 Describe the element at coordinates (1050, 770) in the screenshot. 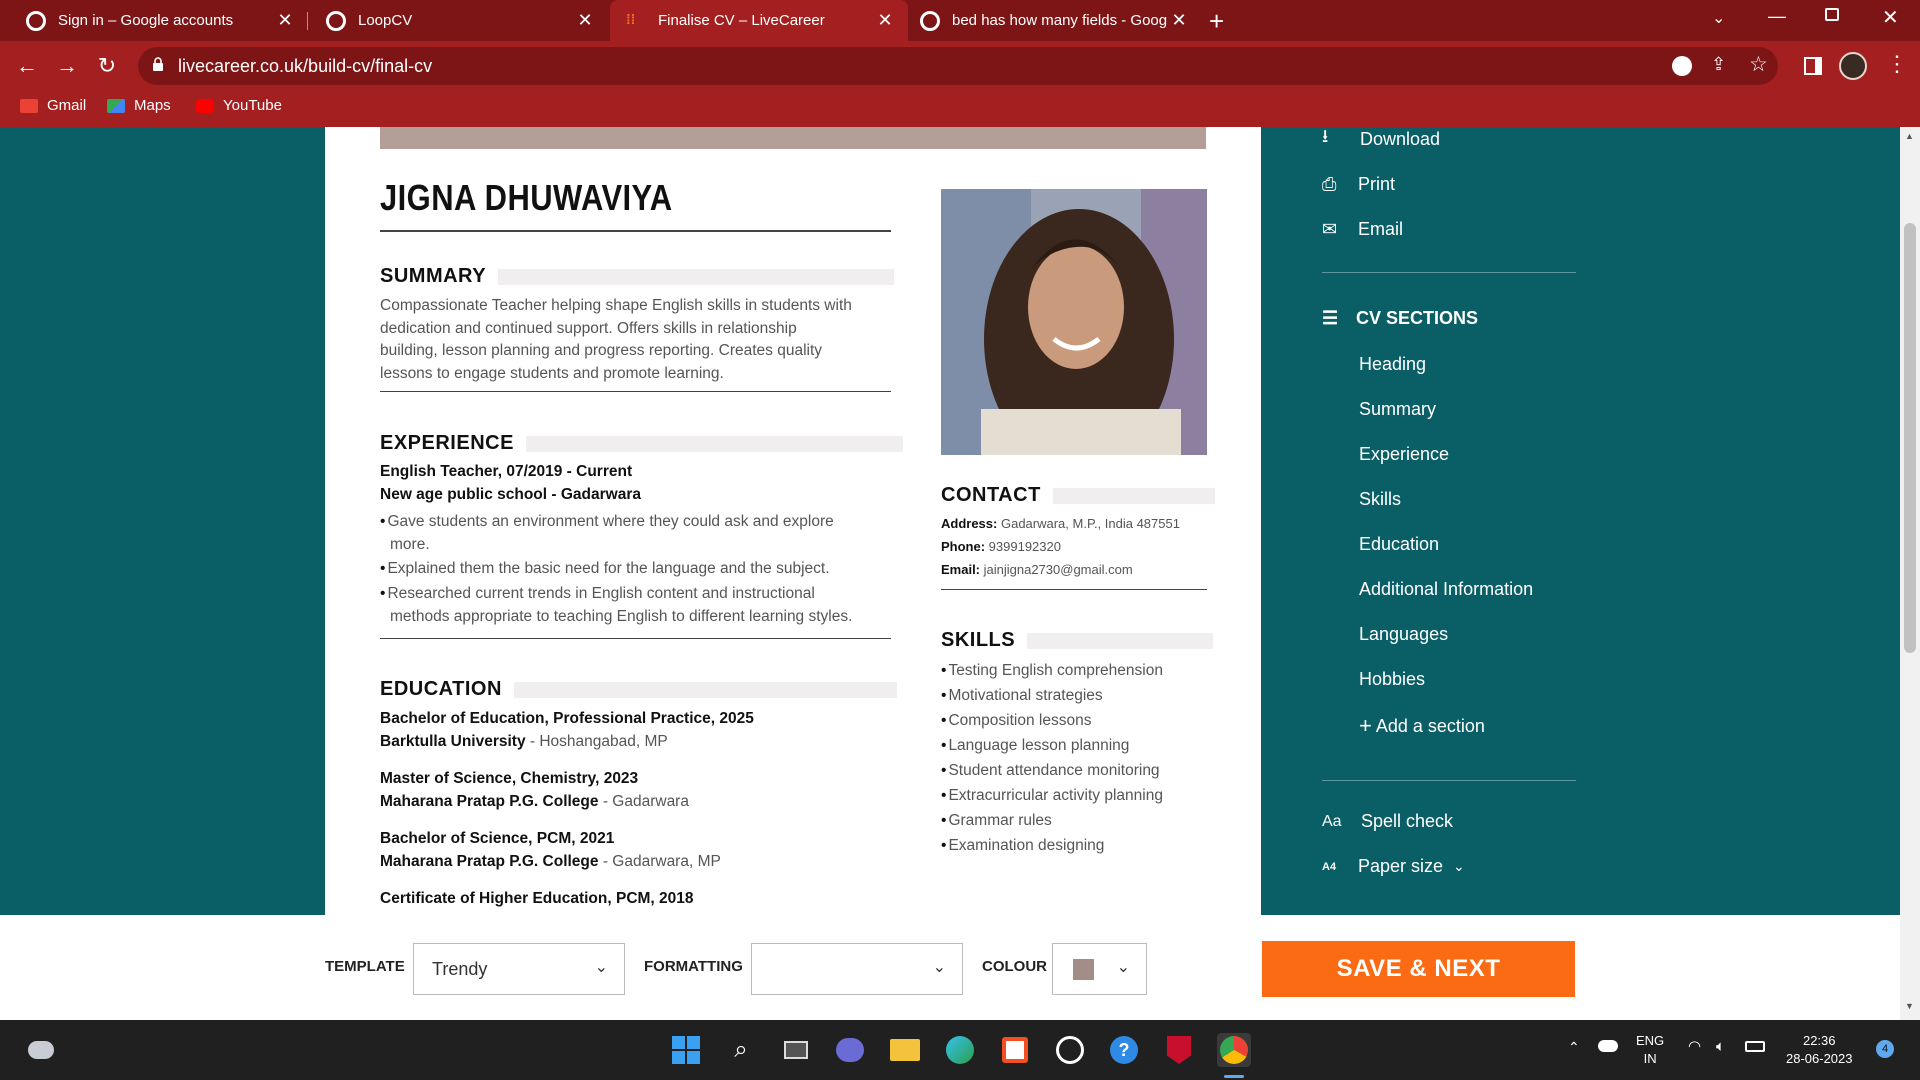

I see `skill-item: Student attendance monitoring` at that location.